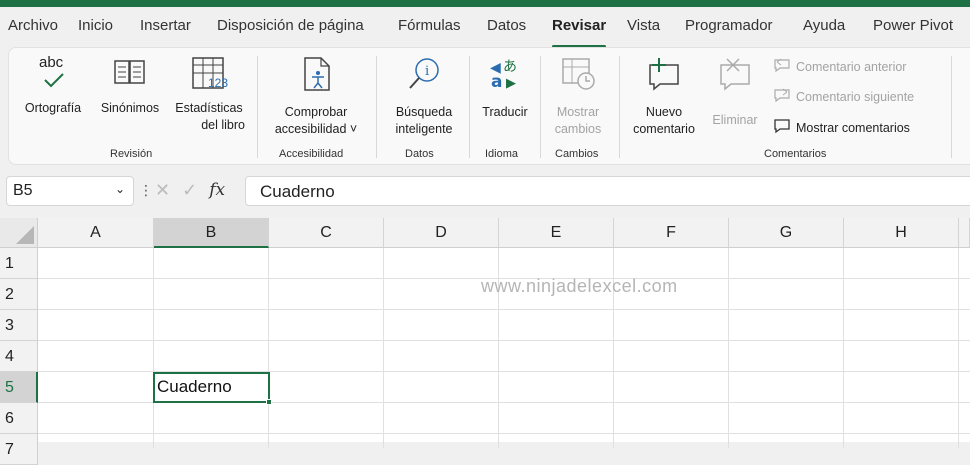  Describe the element at coordinates (502, 154) in the screenshot. I see `group-label-idioma: Idioma` at that location.